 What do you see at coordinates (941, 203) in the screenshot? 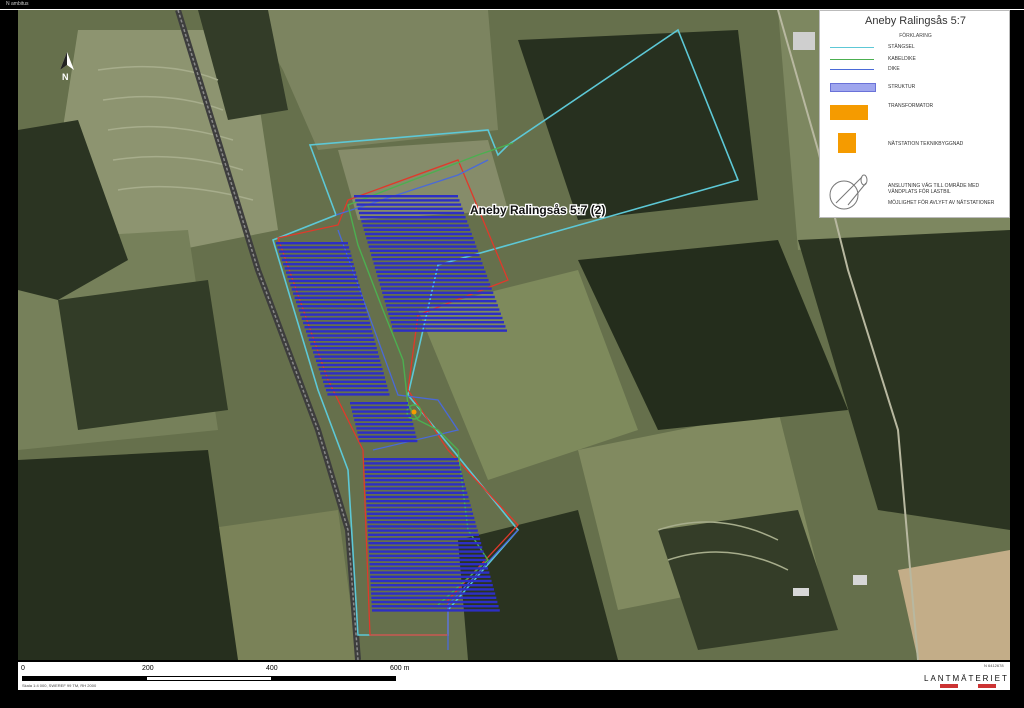
I see `legend-label-lift: MÖJLIGHET FÖR AVLYFT AV NÄTSTATIONER` at bounding box center [941, 203].